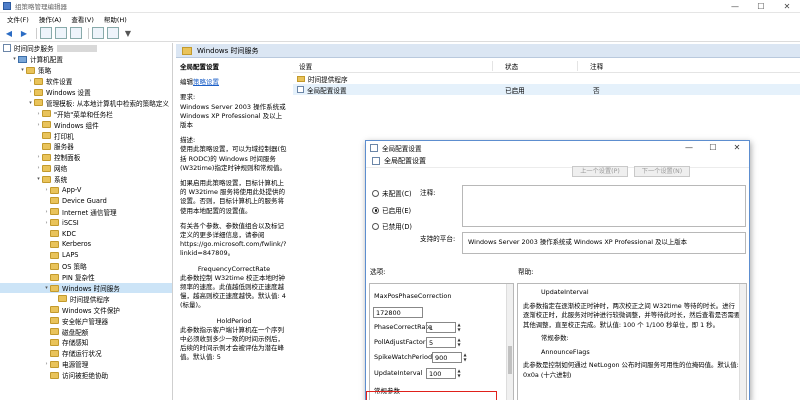 This screenshot has width=800, height=400. I want to click on menu-view: 查看(V), so click(82, 19).